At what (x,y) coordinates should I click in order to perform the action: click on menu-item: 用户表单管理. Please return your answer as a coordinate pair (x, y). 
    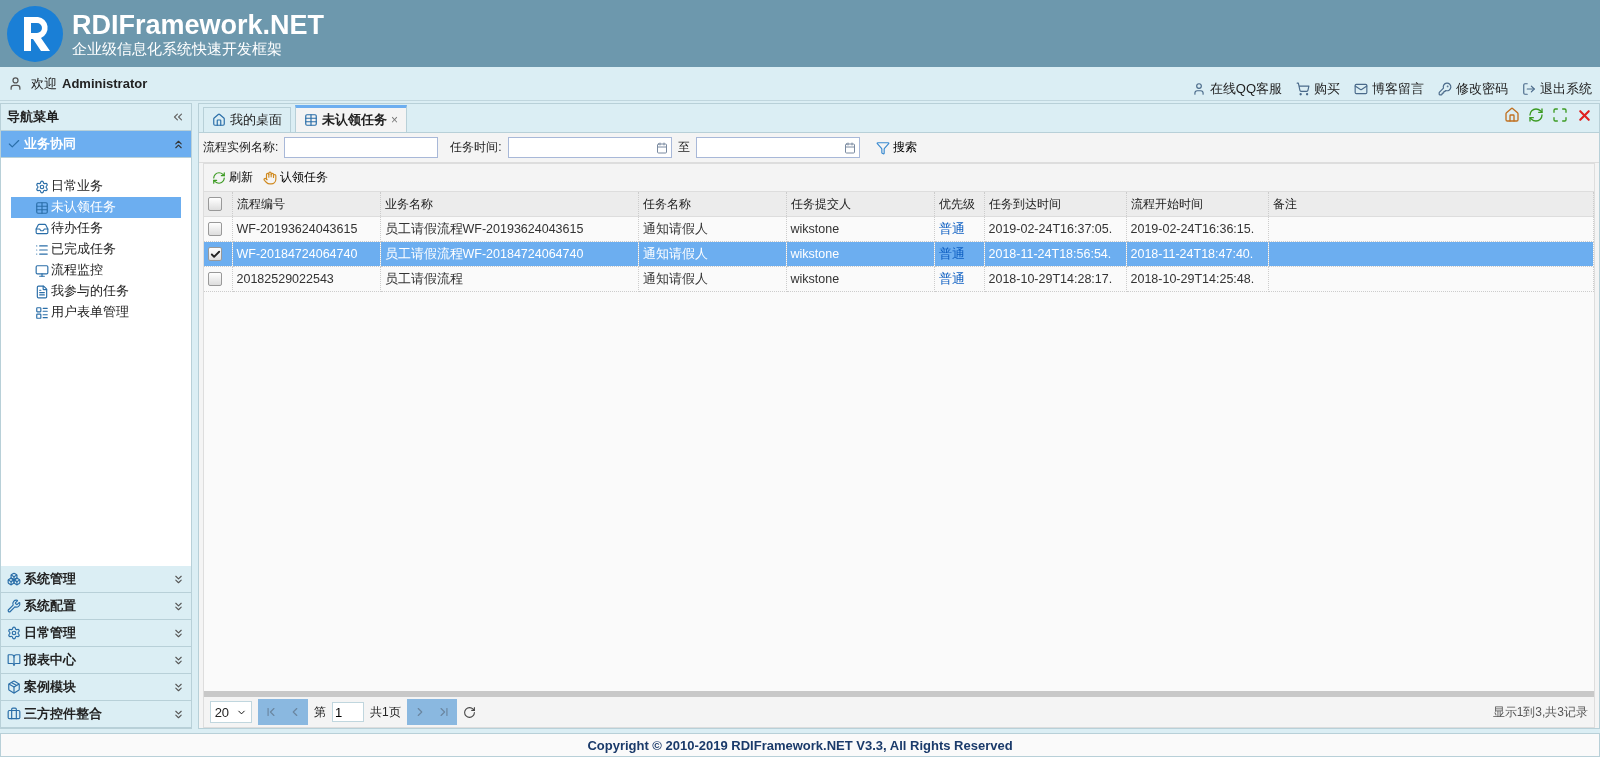
    Looking at the image, I should click on (96, 312).